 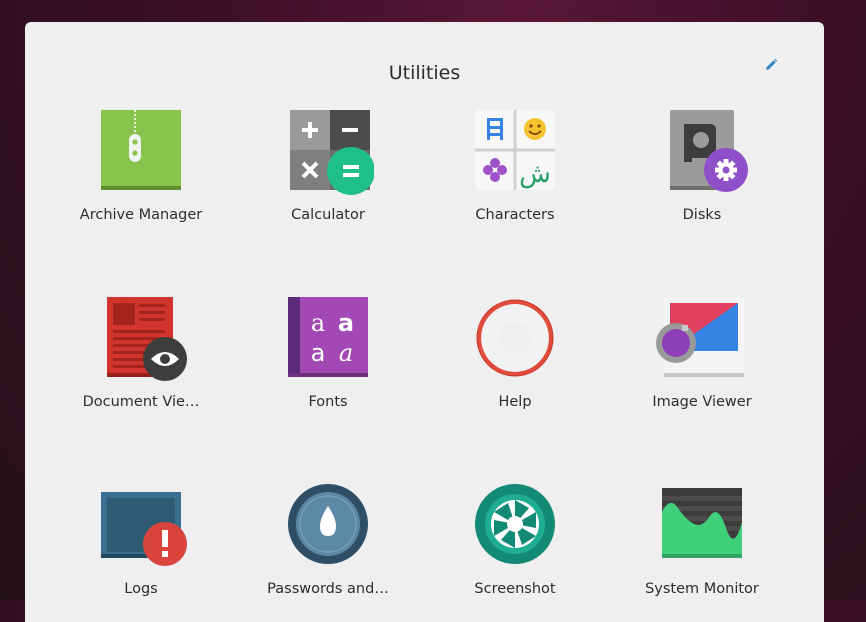 What do you see at coordinates (702, 589) in the screenshot?
I see `app-label: System Monitor` at bounding box center [702, 589].